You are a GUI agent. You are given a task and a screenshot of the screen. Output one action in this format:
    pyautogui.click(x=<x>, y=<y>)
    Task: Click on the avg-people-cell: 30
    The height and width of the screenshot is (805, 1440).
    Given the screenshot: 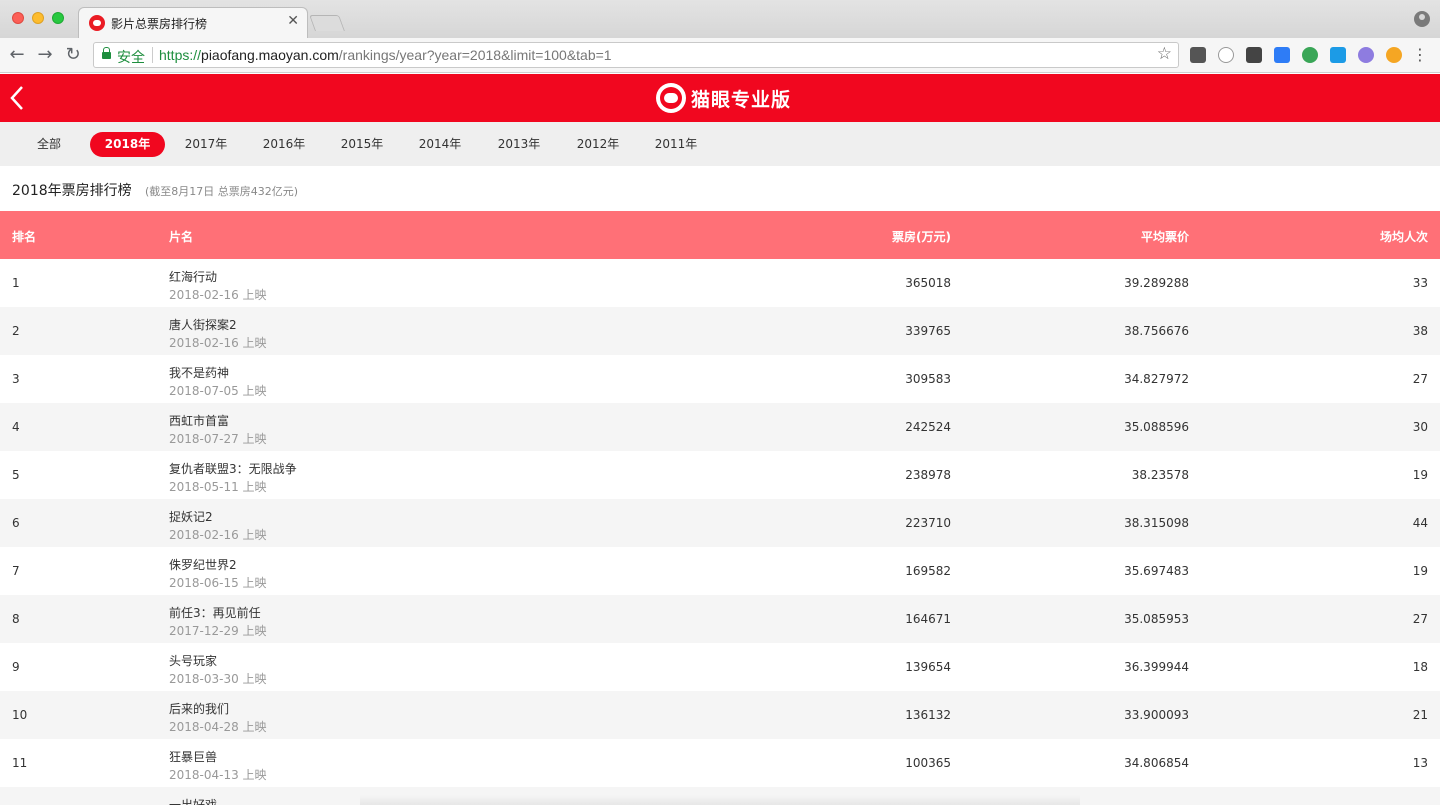 What is the action you would take?
    pyautogui.click(x=1420, y=427)
    